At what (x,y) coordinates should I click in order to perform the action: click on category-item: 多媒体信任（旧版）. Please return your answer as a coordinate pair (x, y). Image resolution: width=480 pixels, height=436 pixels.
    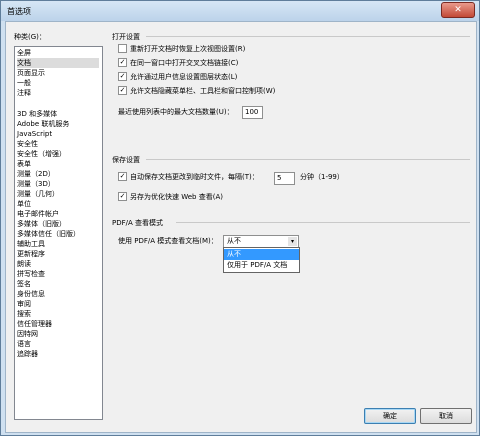
    Looking at the image, I should click on (58, 234).